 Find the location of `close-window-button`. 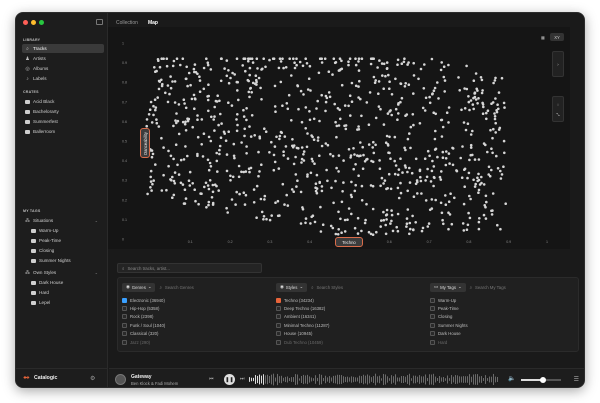

close-window-button is located at coordinates (25, 22).